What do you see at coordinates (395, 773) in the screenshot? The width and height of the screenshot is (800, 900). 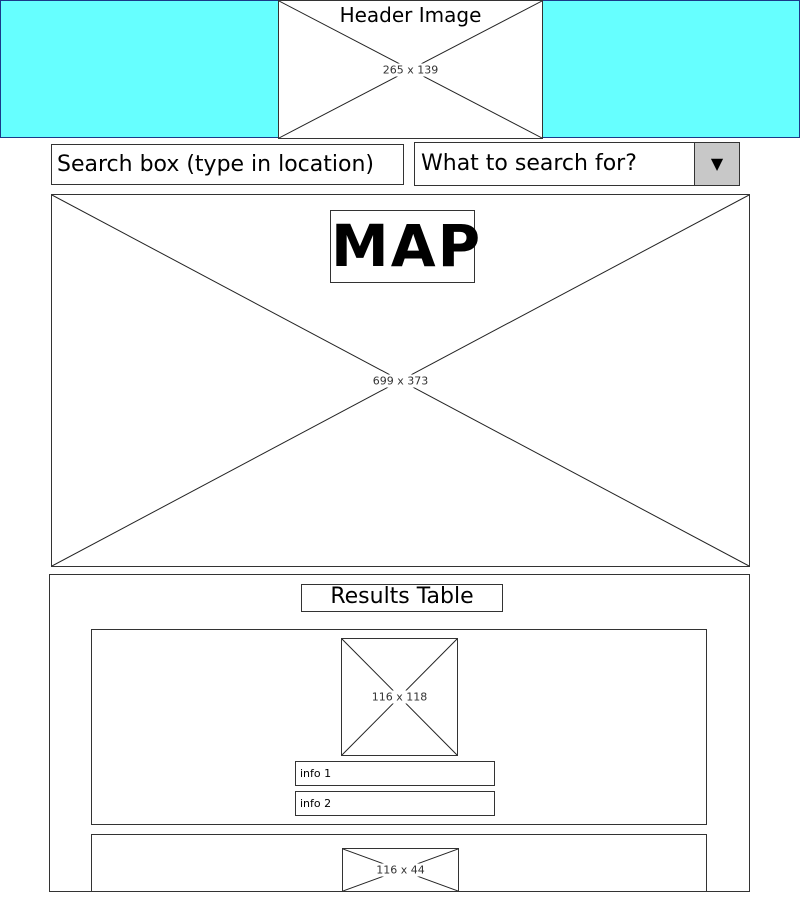 I see `result-info-1: info 1` at bounding box center [395, 773].